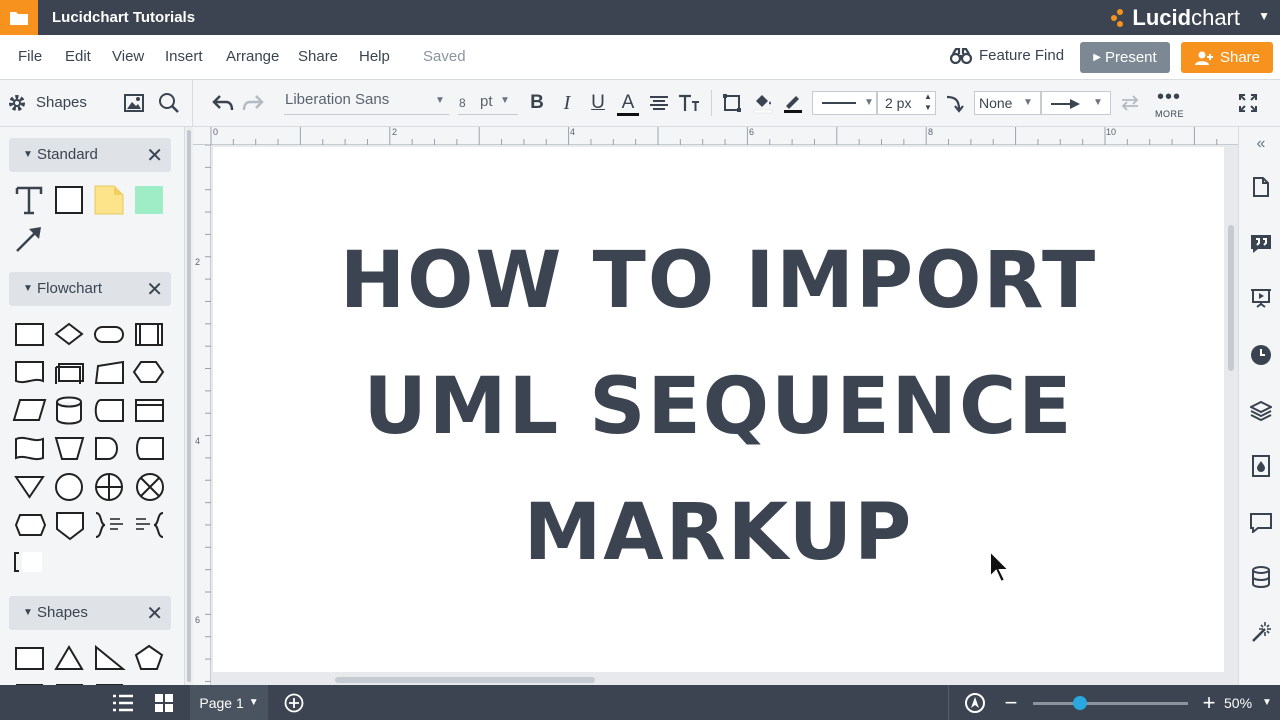  I want to click on text-shape, so click(29, 200).